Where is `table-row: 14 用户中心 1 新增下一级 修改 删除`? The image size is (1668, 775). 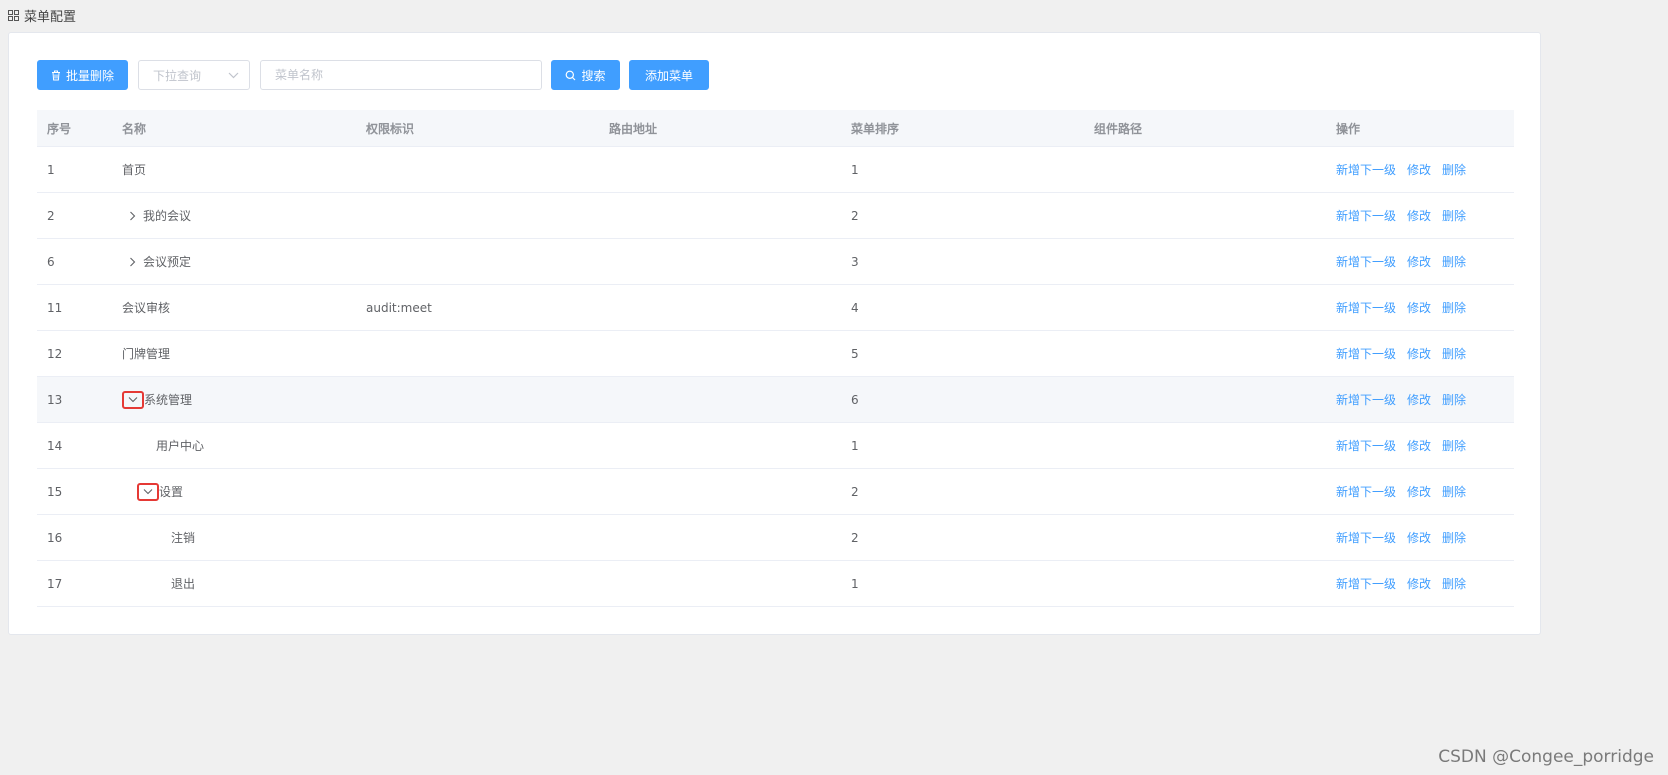 table-row: 14 用户中心 1 新增下一级 修改 删除 is located at coordinates (775, 446).